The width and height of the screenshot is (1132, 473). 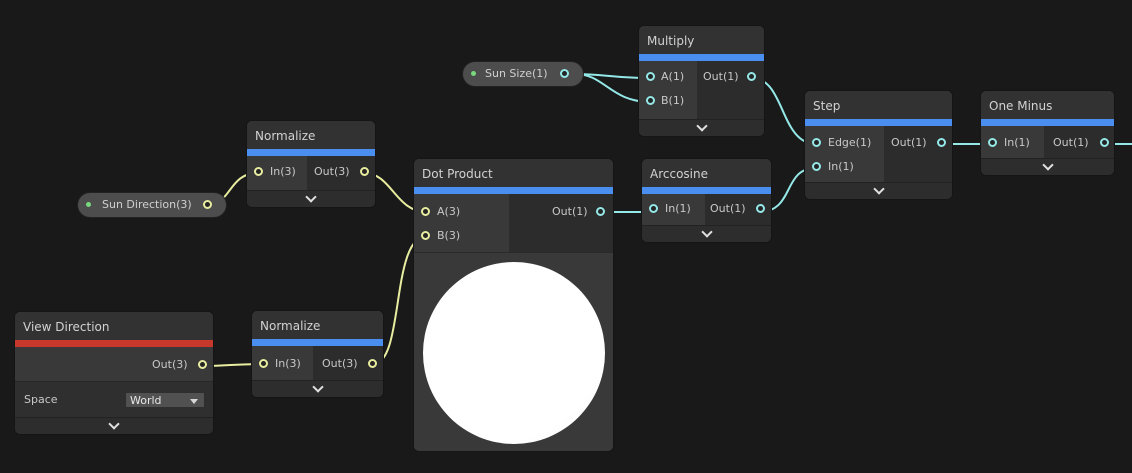 I want to click on space-dropdown-value: World, so click(x=146, y=400).